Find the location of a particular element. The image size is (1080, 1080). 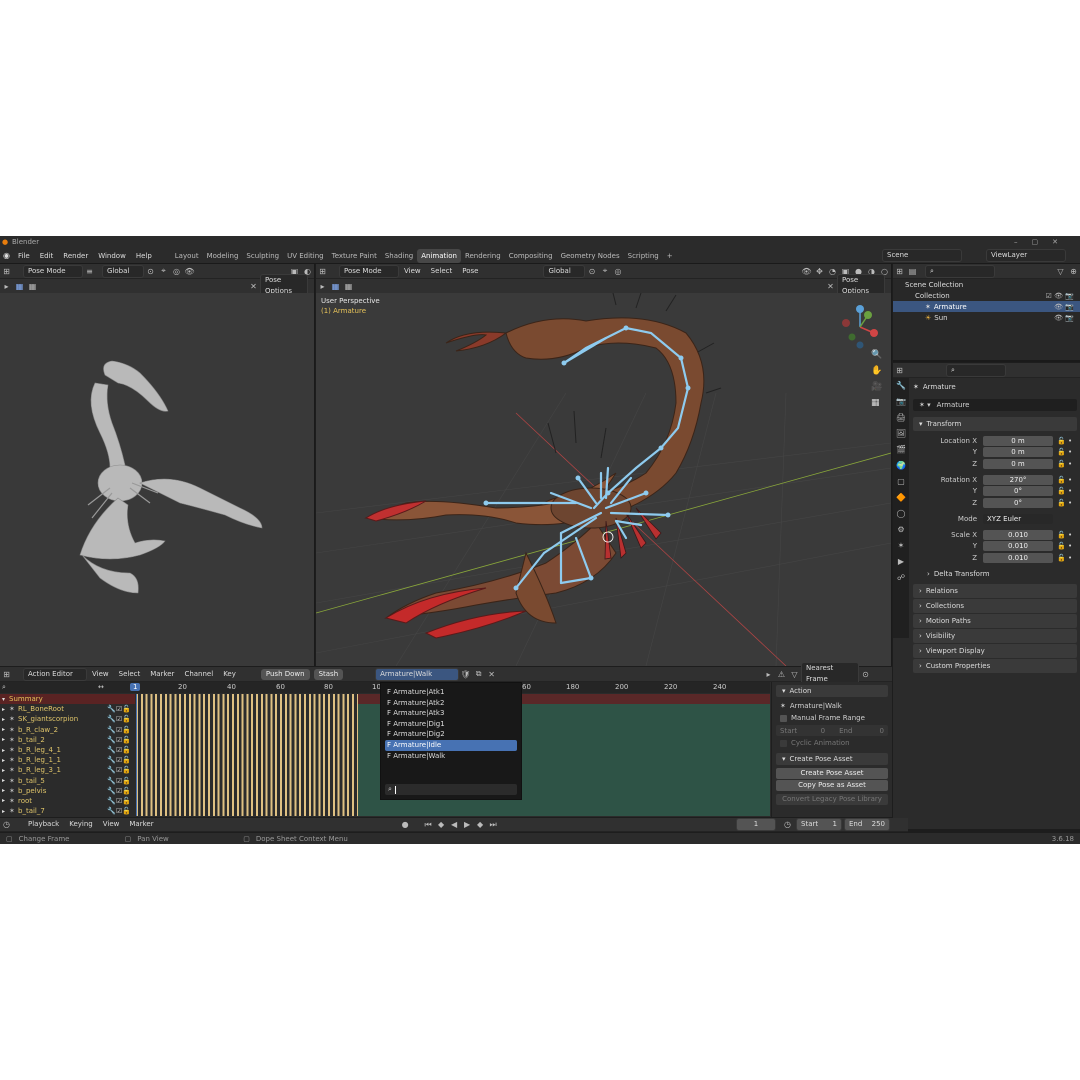

menu-file: File is located at coordinates (24, 256).